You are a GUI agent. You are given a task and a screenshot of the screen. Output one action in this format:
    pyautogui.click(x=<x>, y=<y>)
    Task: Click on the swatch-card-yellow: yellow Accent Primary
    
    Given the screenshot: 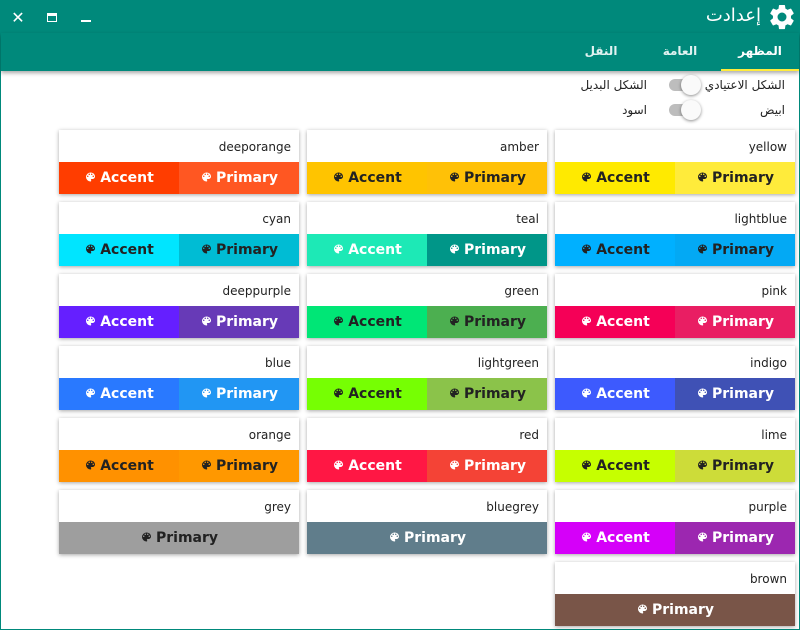 What is the action you would take?
    pyautogui.click(x=675, y=162)
    